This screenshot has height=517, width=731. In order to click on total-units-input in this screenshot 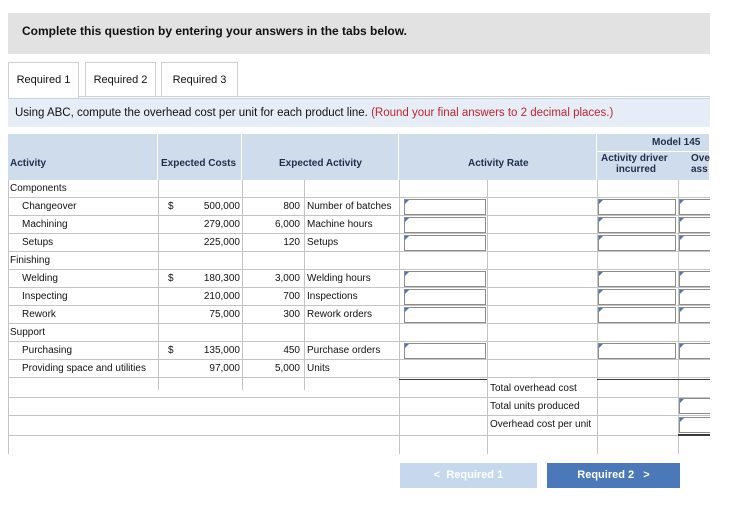, I will do `click(694, 406)`.